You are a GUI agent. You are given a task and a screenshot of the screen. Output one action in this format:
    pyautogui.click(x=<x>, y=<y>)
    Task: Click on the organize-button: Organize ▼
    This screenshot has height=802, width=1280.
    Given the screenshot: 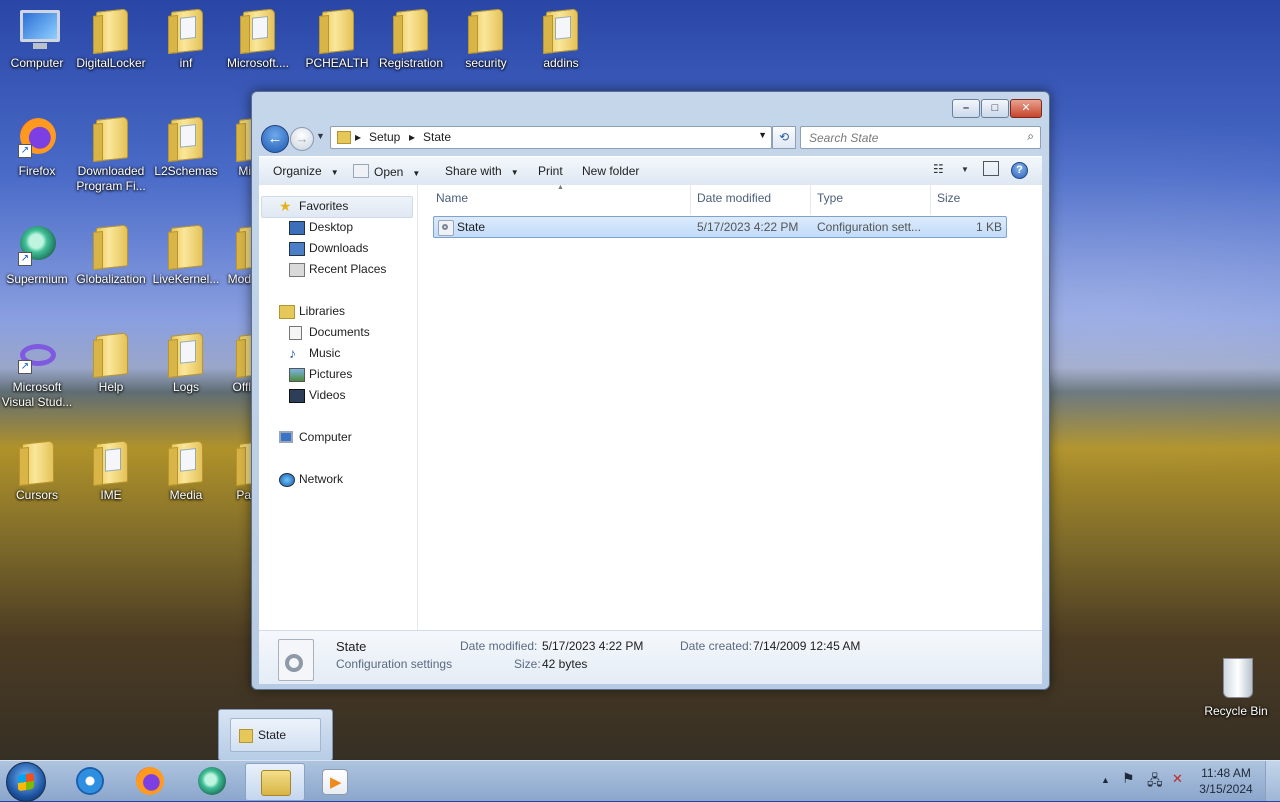 What is the action you would take?
    pyautogui.click(x=306, y=171)
    